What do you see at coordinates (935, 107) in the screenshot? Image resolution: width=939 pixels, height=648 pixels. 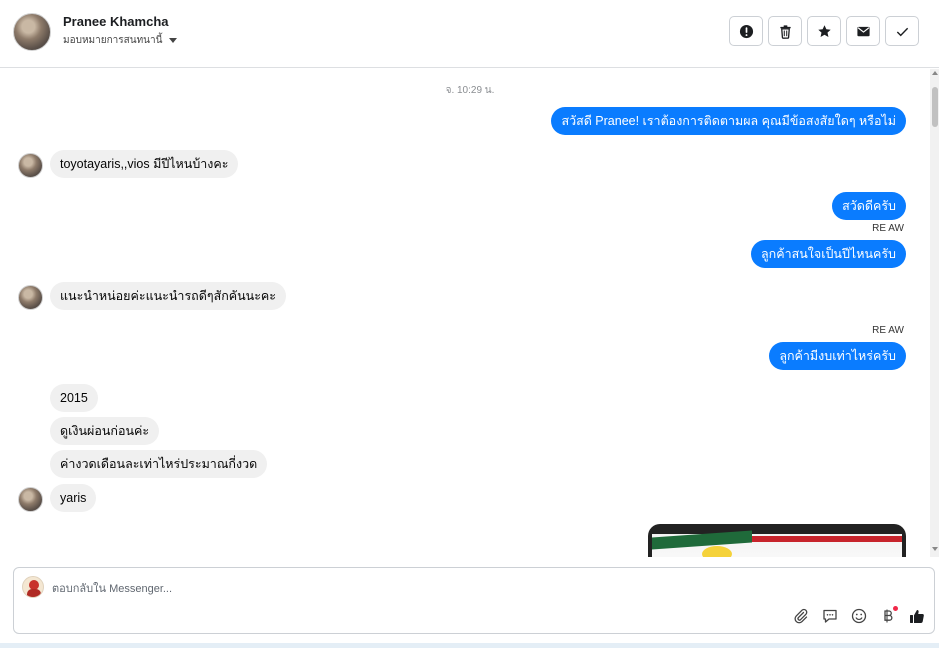 I see `scroll-thumb` at bounding box center [935, 107].